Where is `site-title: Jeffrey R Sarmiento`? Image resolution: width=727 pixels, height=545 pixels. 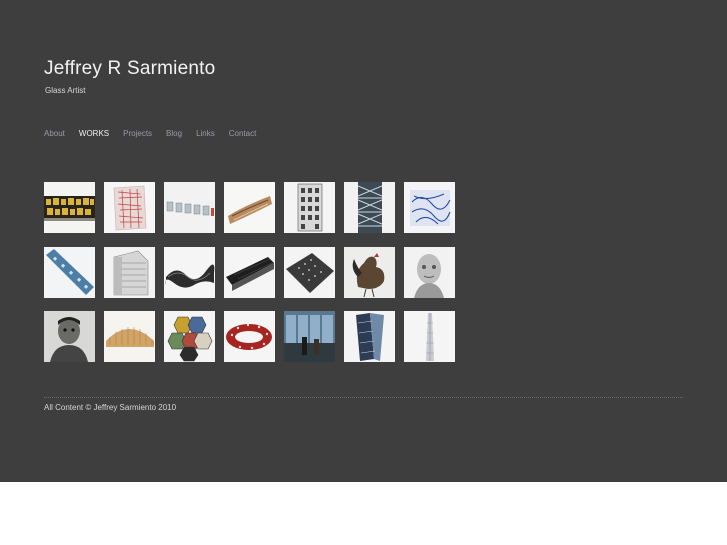
site-title: Jeffrey R Sarmiento is located at coordinates (129, 69).